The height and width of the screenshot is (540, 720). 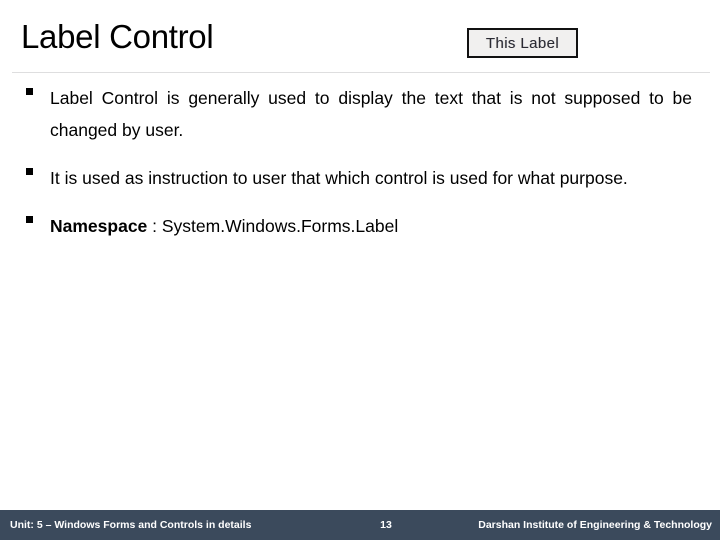 I want to click on list-item-namespace: Namespace : System.Windows.Forms.Label, so click(x=360, y=226).